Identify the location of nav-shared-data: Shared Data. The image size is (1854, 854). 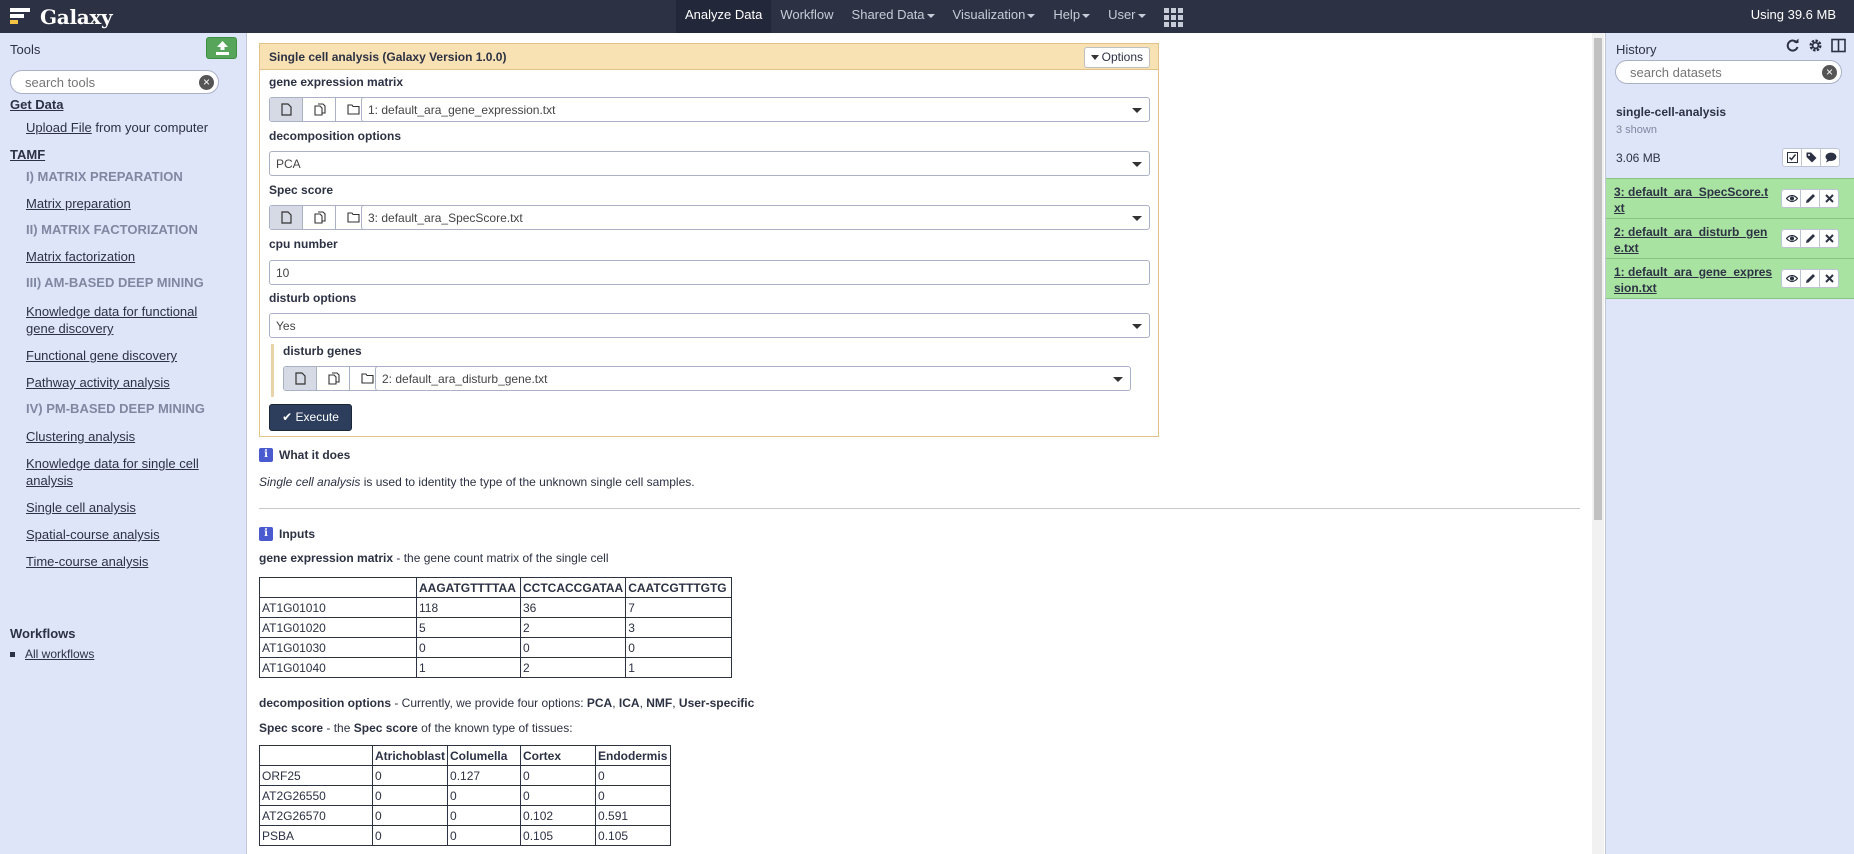
(893, 16).